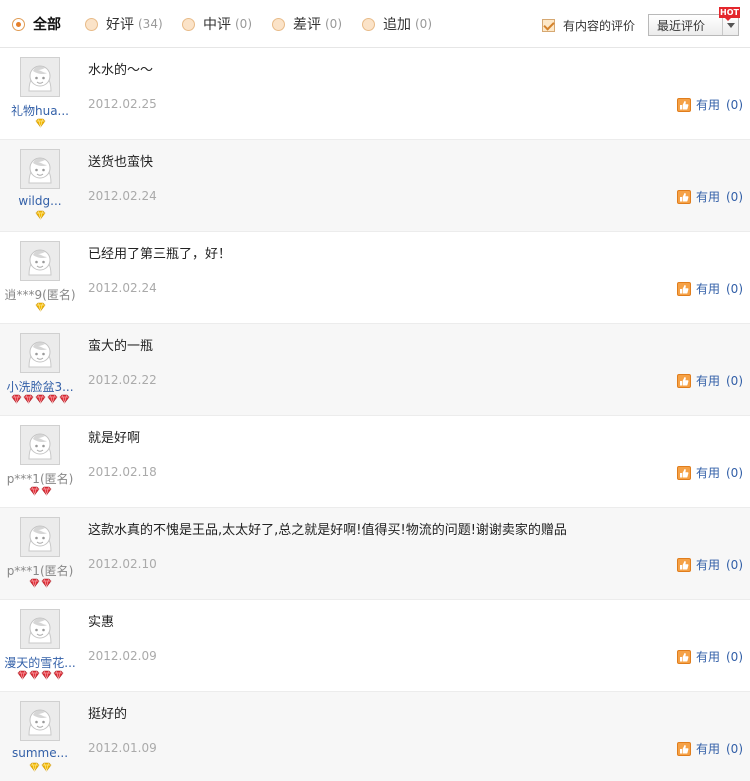  What do you see at coordinates (599, 26) in the screenshot?
I see `content-only-label: 有内容的评价` at bounding box center [599, 26].